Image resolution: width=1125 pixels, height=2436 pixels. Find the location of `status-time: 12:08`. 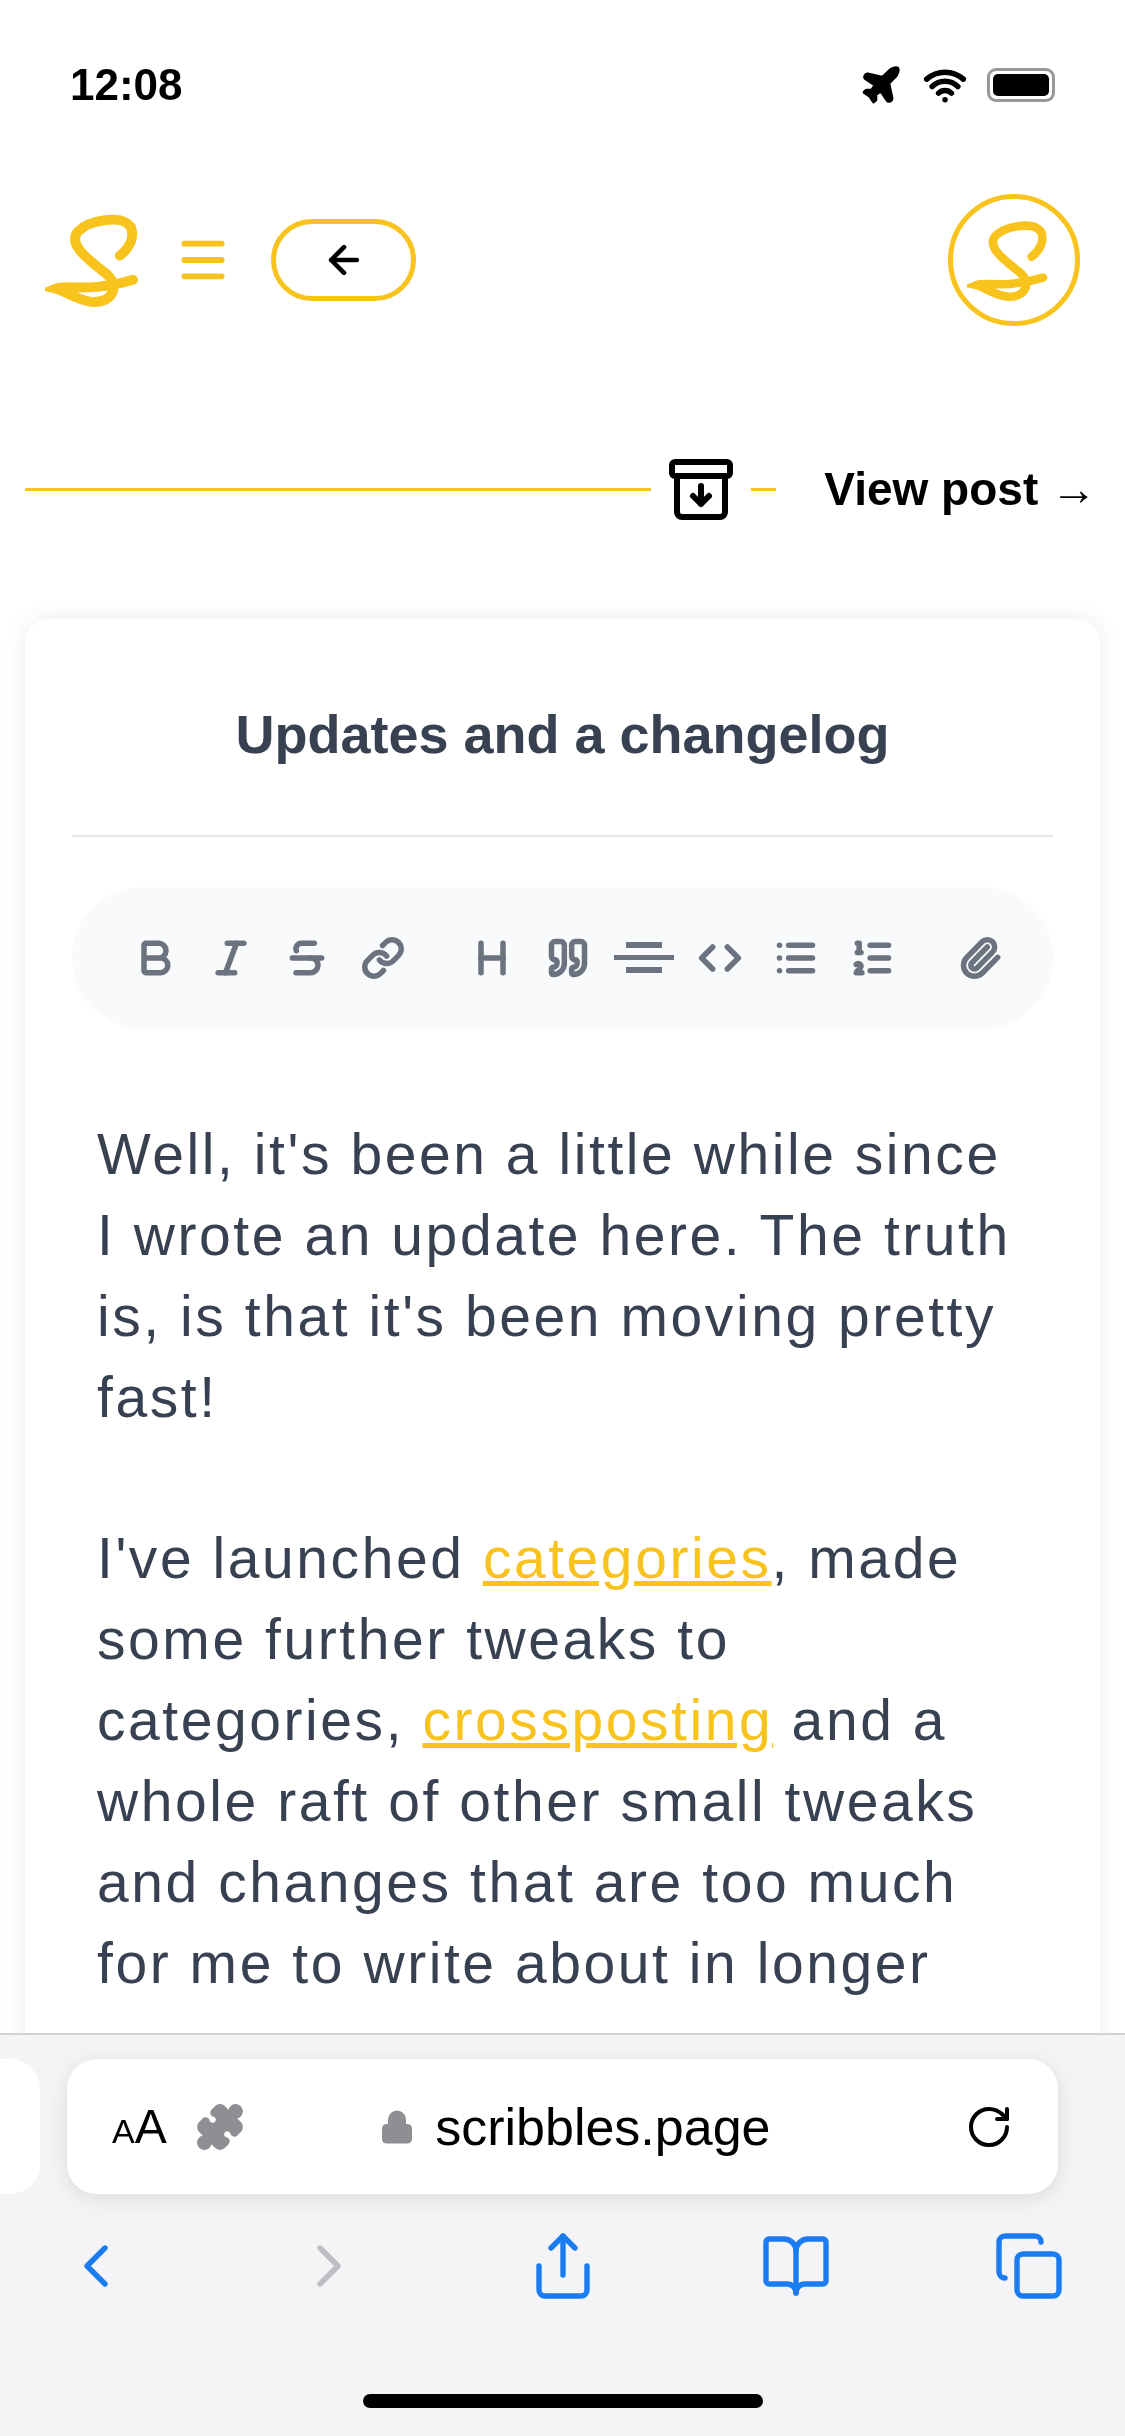

status-time: 12:08 is located at coordinates (126, 85).